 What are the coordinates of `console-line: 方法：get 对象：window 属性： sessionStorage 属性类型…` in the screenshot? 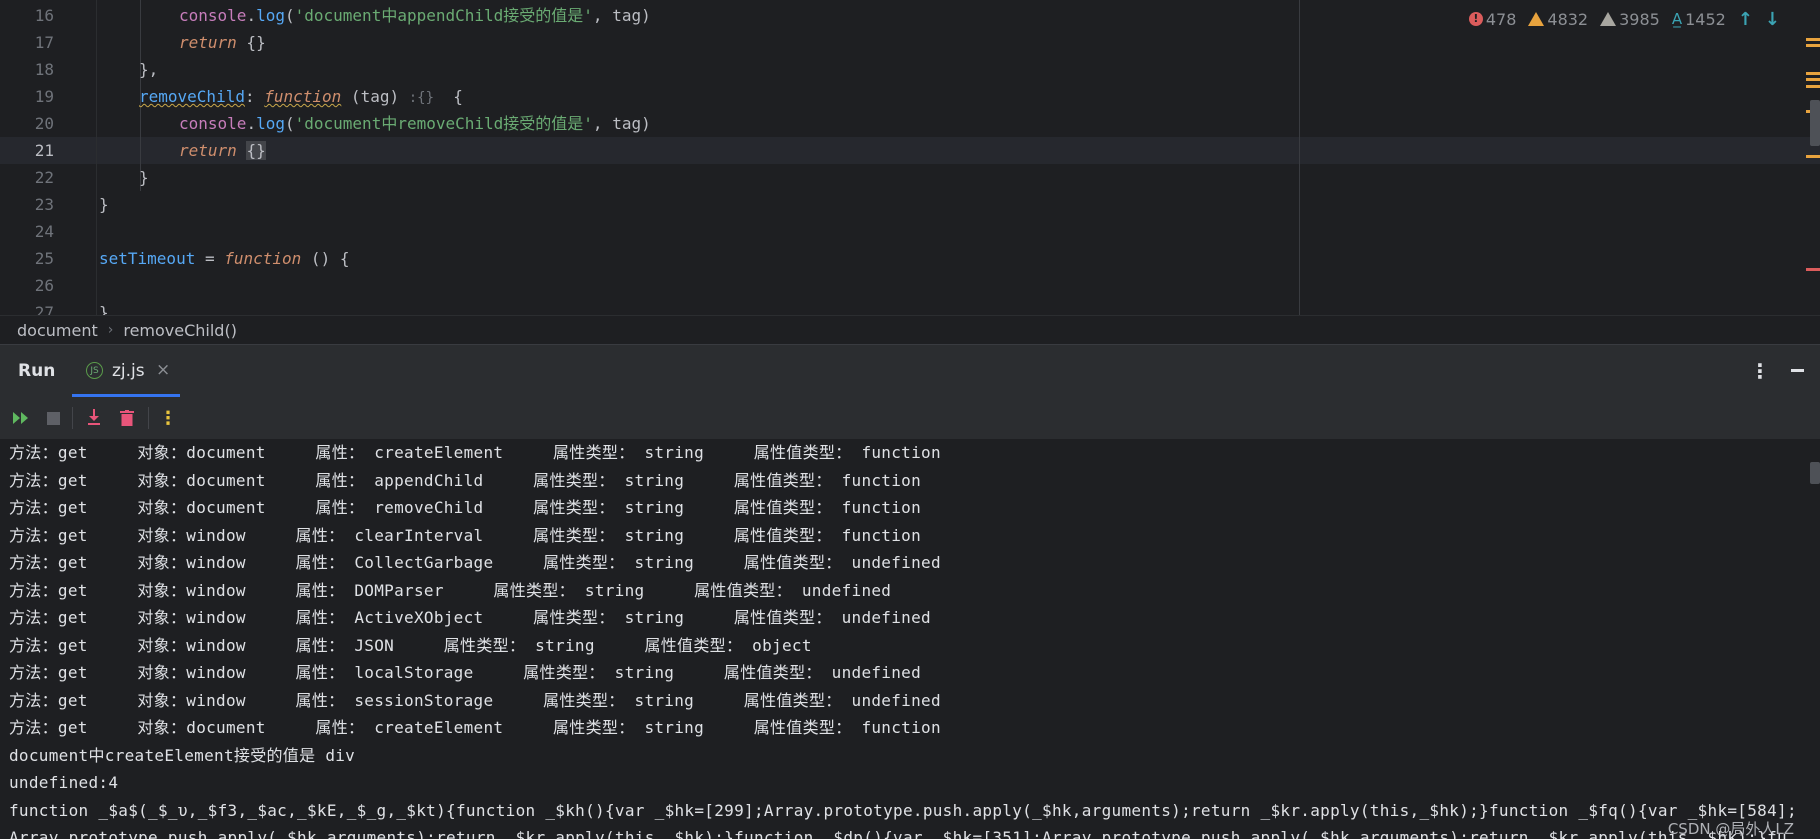 It's located at (475, 700).